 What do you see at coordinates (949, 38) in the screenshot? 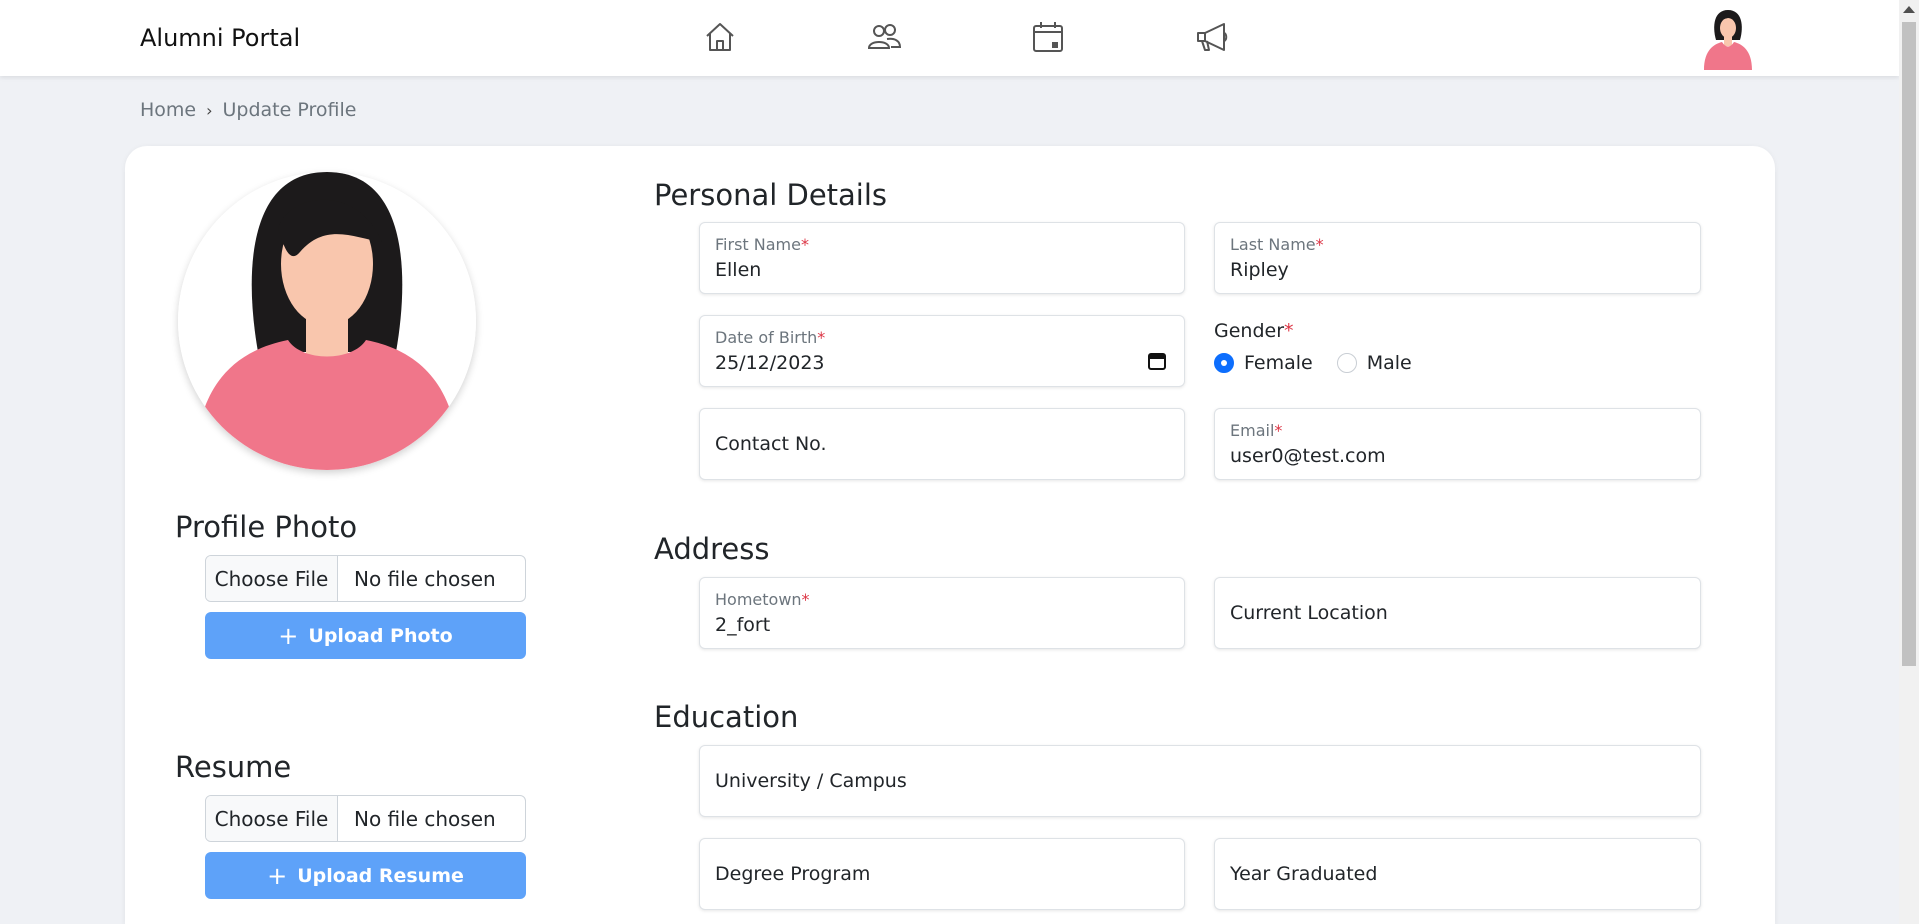
I see `navbar: Alumni Portal` at bounding box center [949, 38].